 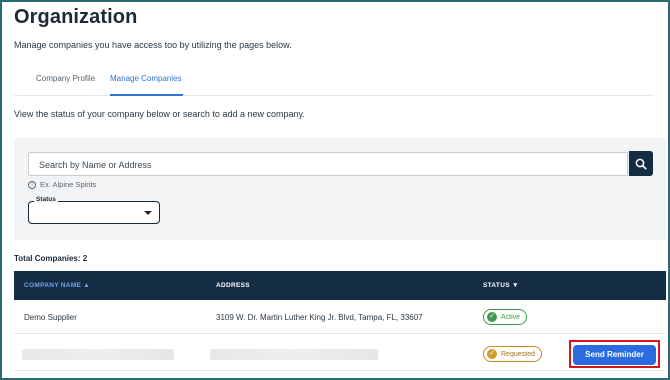 I want to click on redacted-address, so click(x=294, y=354).